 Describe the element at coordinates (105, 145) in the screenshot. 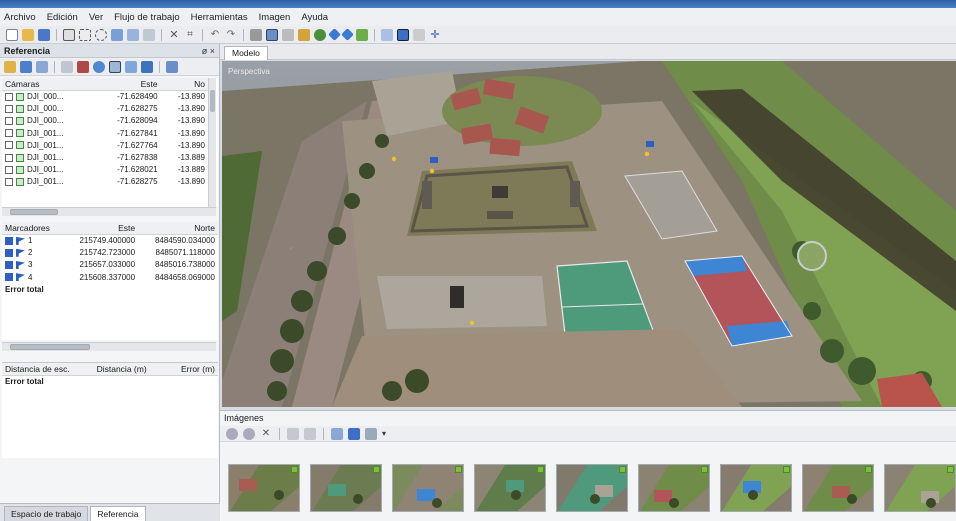

I see `camera-row: DJI_001... -71.627764 -13.890` at that location.